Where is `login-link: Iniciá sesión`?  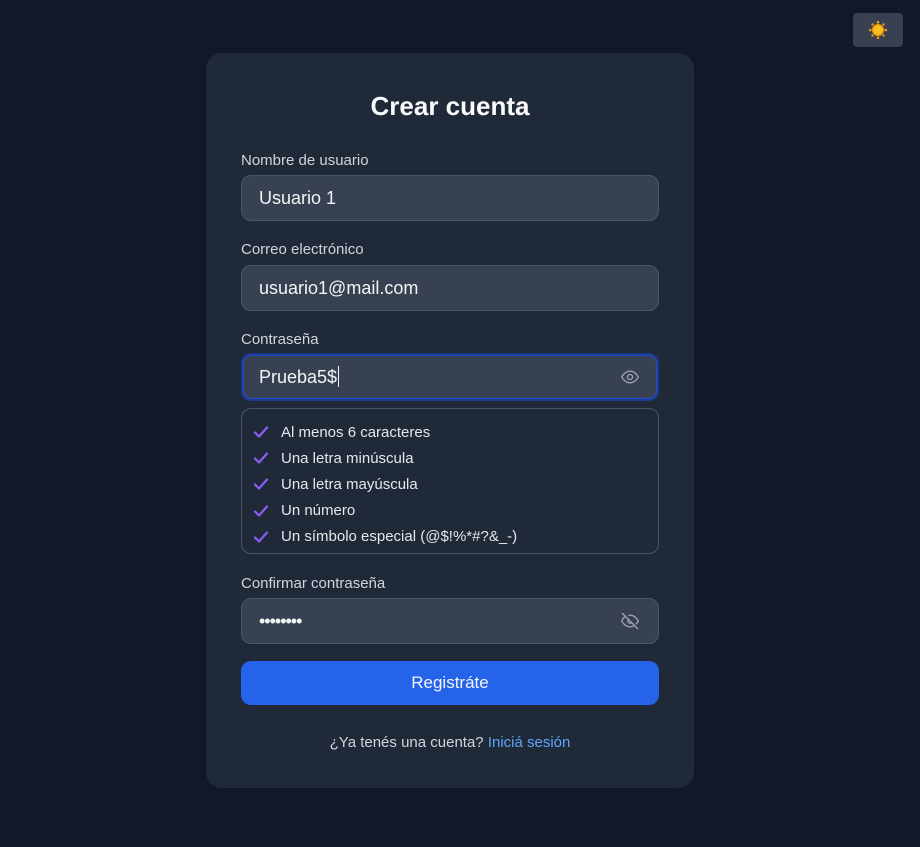 login-link: Iniciá sesión is located at coordinates (529, 742).